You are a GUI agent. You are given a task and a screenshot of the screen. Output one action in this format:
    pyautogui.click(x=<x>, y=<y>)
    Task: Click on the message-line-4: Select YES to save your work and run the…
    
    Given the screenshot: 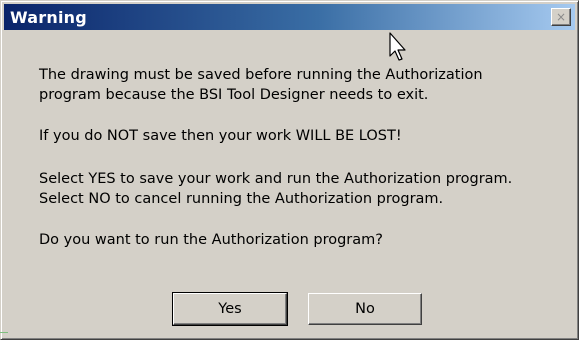 What is the action you would take?
    pyautogui.click(x=276, y=179)
    